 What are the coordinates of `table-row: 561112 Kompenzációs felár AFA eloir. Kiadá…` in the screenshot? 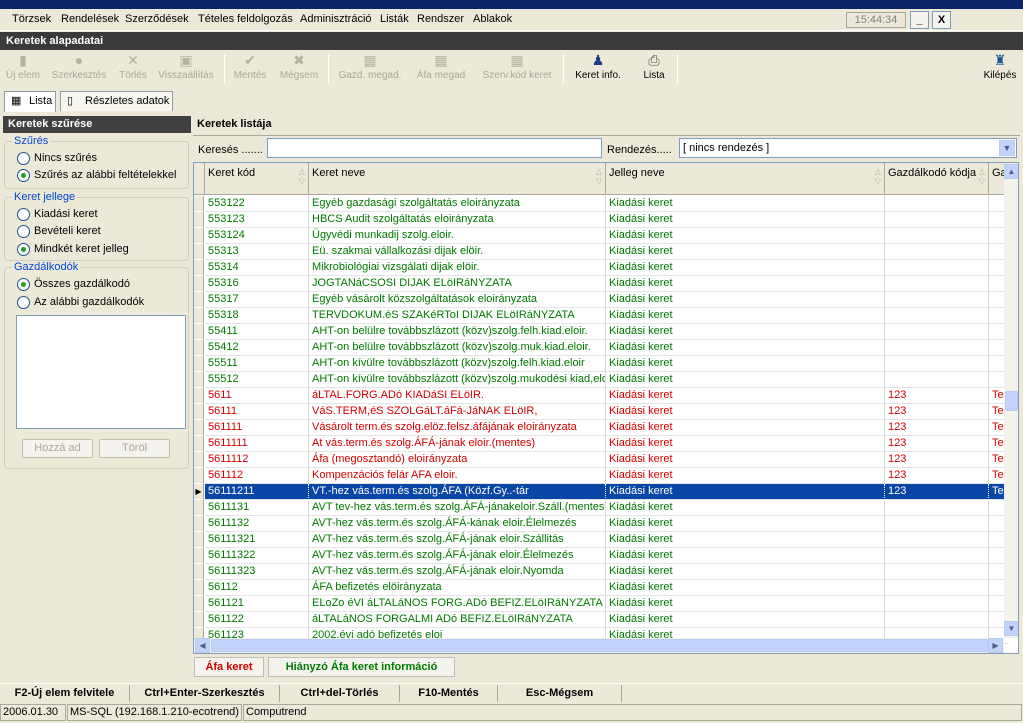 It's located at (601, 476).